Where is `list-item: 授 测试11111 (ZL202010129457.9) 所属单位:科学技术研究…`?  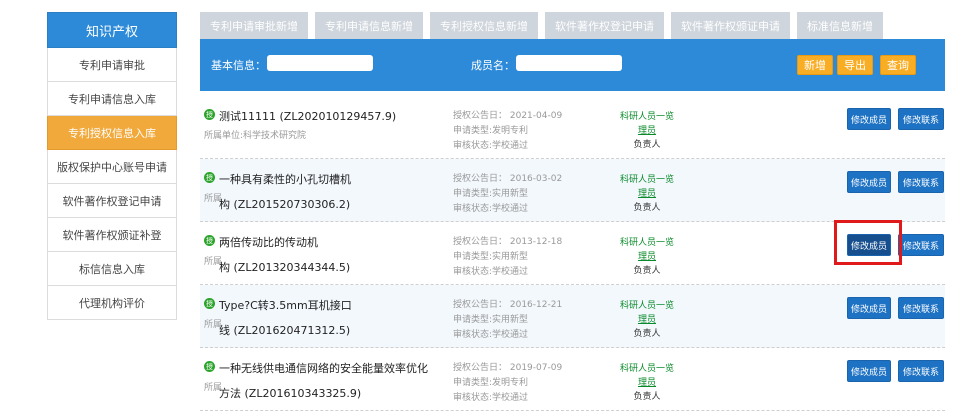 list-item: 授 测试11111 (ZL202010129457.9) 所属单位:科学技术研究… is located at coordinates (572, 127).